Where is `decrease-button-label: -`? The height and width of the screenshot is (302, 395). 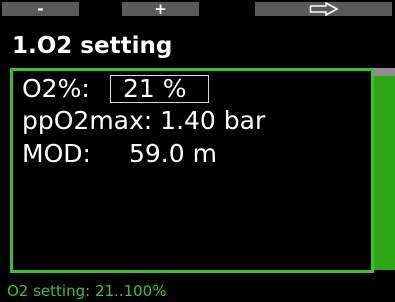 decrease-button-label: - is located at coordinates (40, 9).